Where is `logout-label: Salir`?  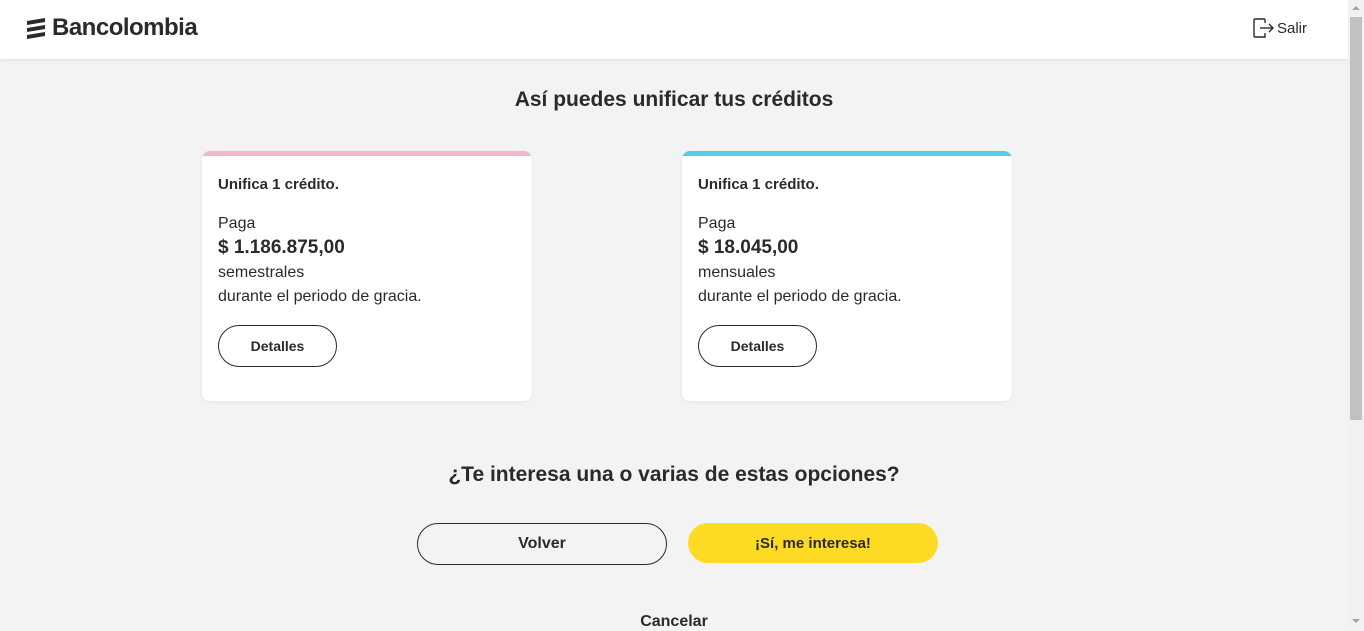 logout-label: Salir is located at coordinates (1292, 28).